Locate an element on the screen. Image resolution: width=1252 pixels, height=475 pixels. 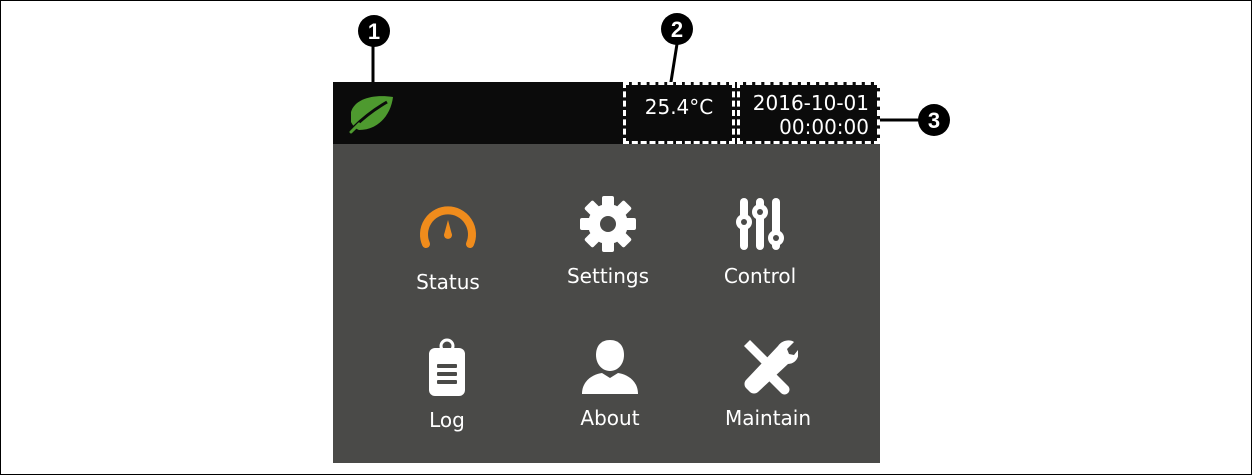
menu-item-status: Status is located at coordinates (448, 255).